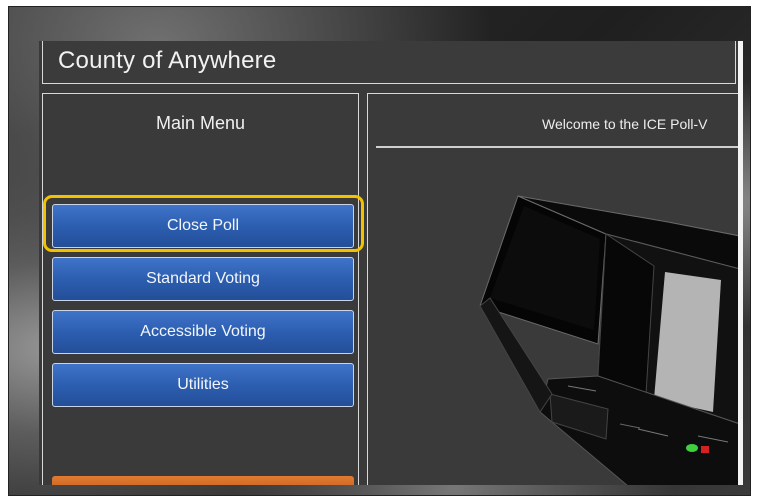  What do you see at coordinates (740, 263) in the screenshot?
I see `screen-edge` at bounding box center [740, 263].